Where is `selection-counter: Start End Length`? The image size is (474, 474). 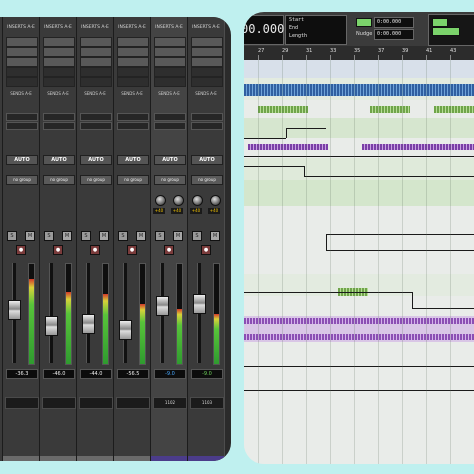 selection-counter: Start End Length is located at coordinates (316, 30).